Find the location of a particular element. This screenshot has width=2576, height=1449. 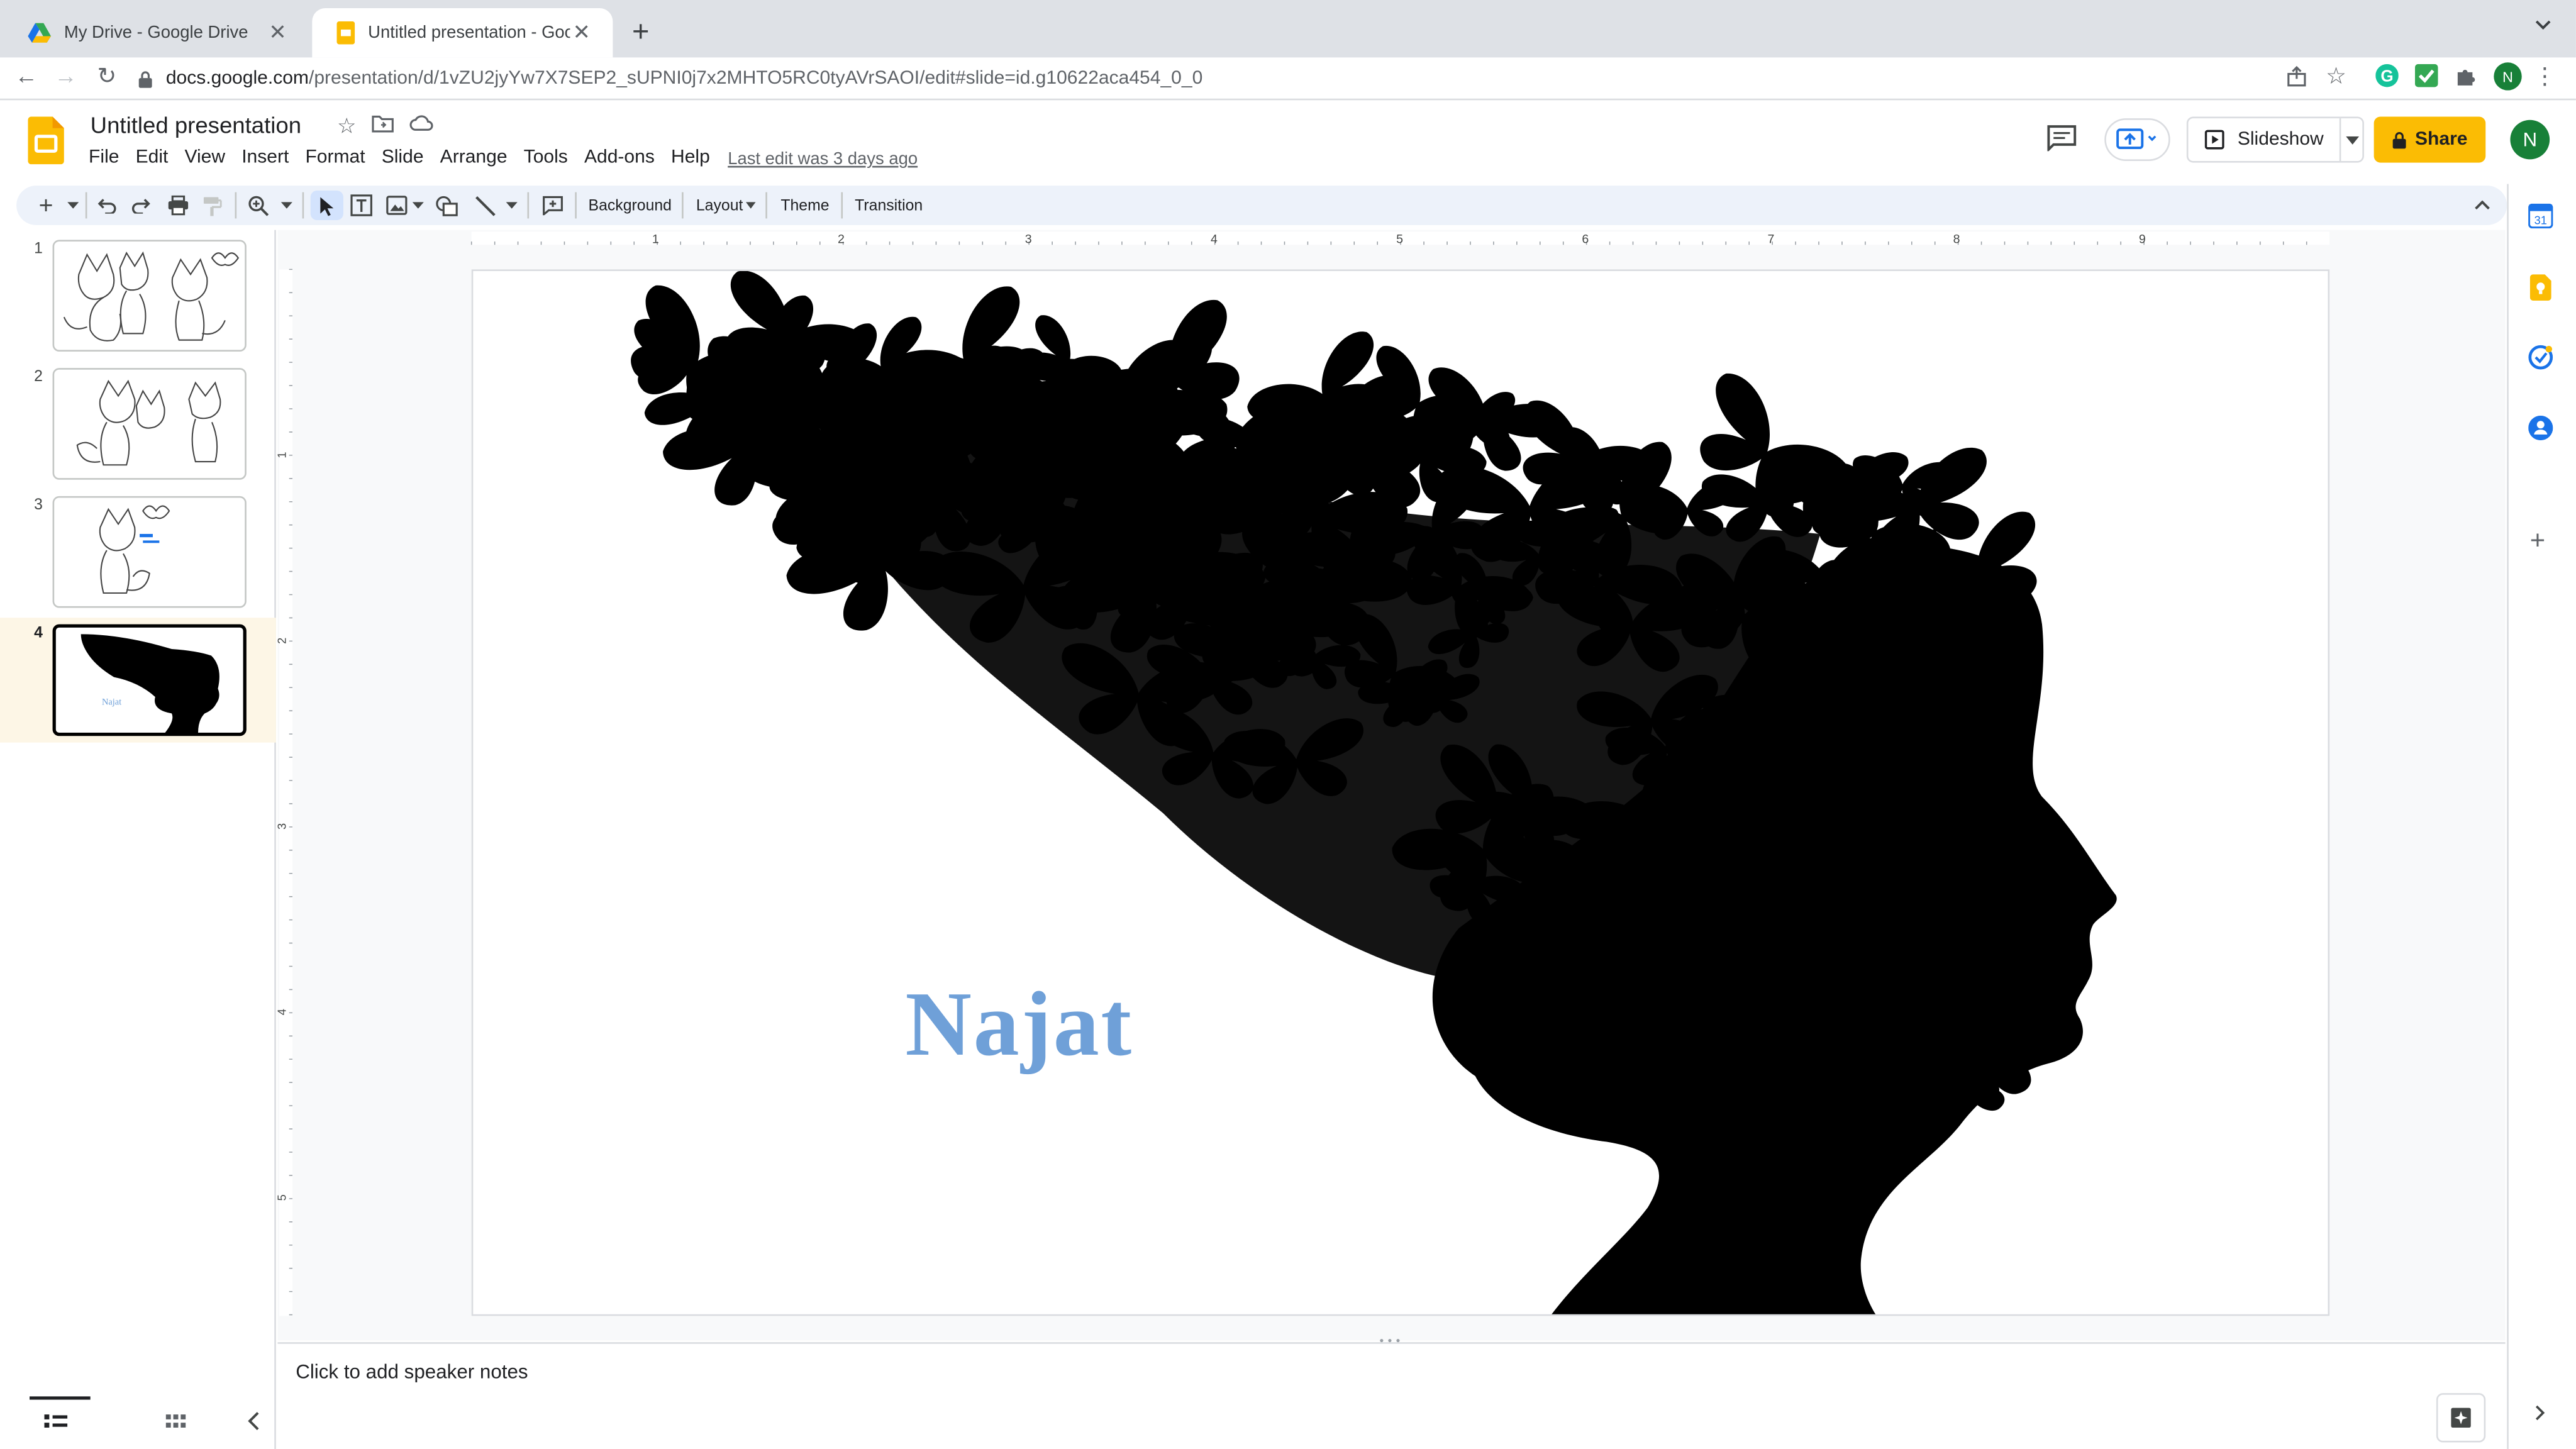

url-host: docs.google.com is located at coordinates (237, 79).